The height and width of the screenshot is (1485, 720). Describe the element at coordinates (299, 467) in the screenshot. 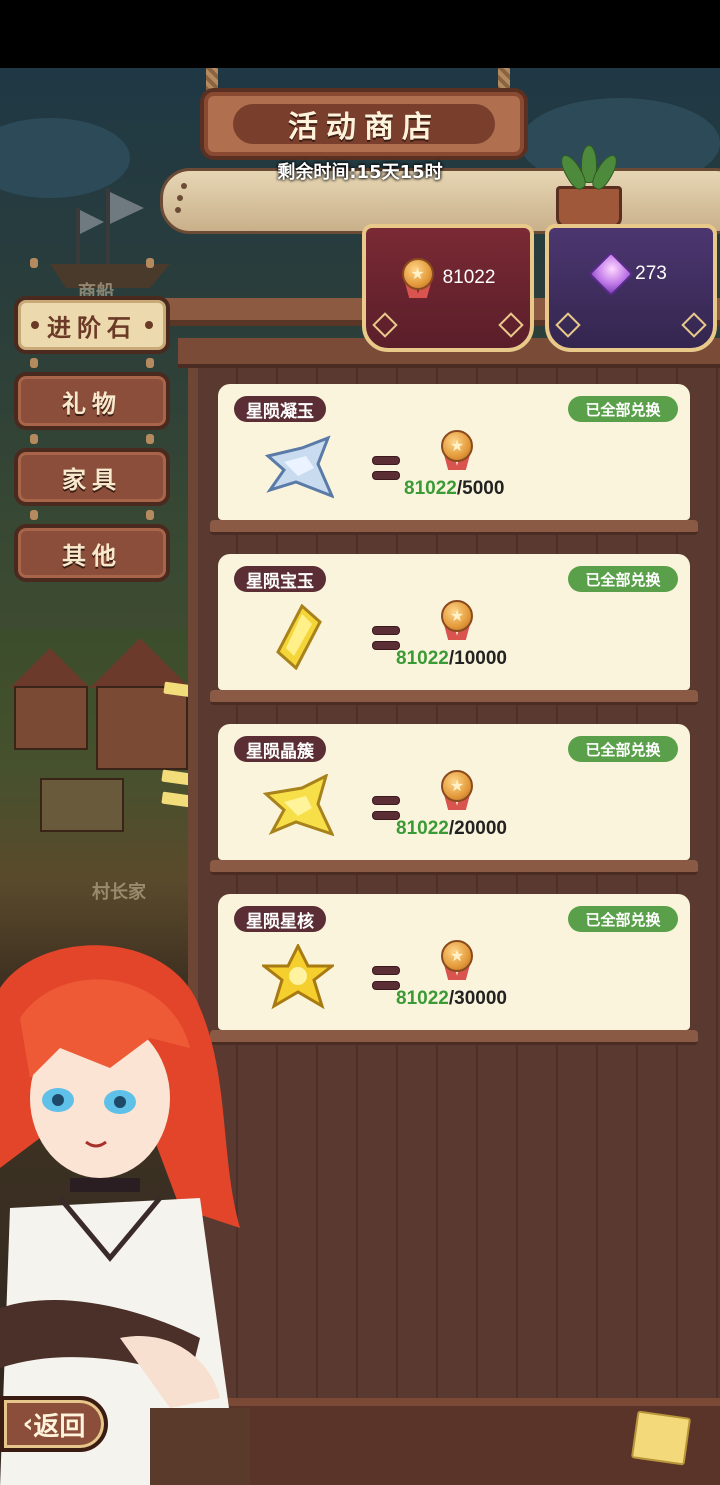

I see `silver-star-shard-icon` at that location.